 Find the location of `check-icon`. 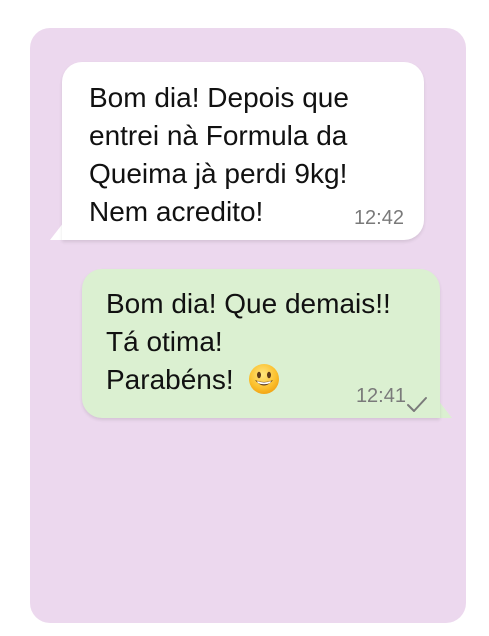

check-icon is located at coordinates (417, 399).